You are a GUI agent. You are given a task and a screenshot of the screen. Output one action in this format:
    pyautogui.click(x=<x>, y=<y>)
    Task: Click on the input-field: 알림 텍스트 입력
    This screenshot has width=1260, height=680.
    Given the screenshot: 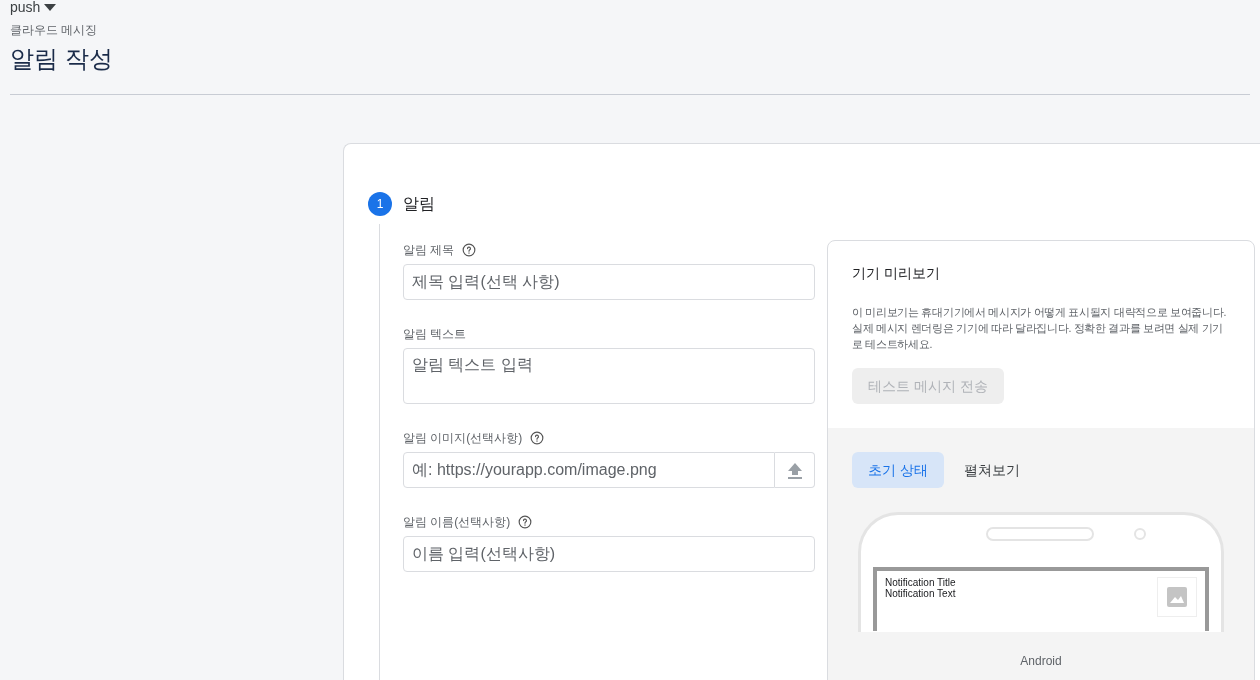 What is the action you would take?
    pyautogui.click(x=609, y=376)
    